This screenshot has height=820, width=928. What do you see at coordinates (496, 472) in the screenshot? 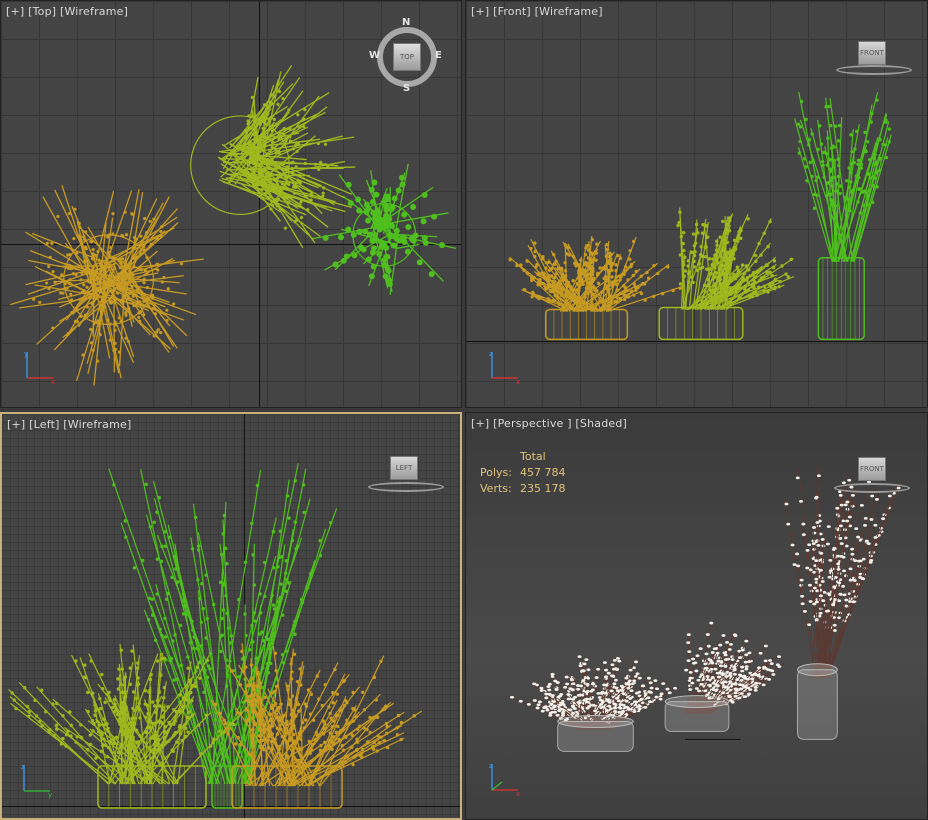
I see `stats-polys-label: Polys:` at bounding box center [496, 472].